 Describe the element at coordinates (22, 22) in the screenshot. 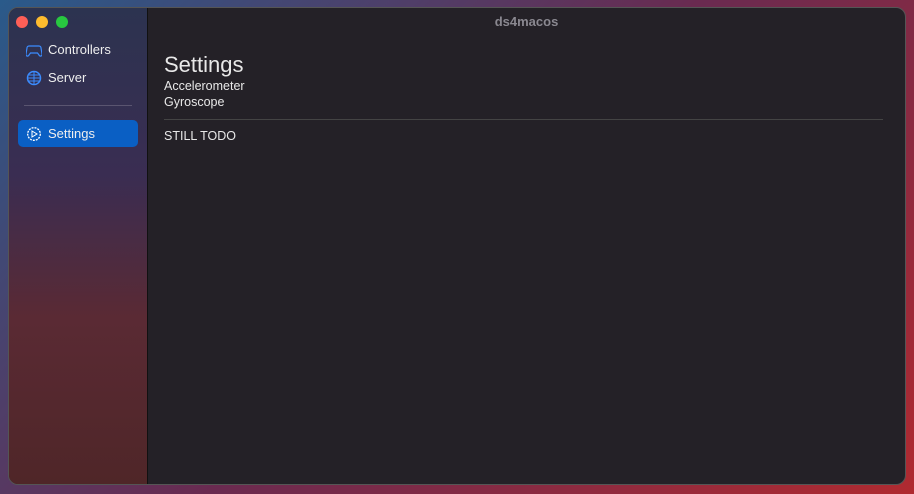

I see `close-button` at that location.